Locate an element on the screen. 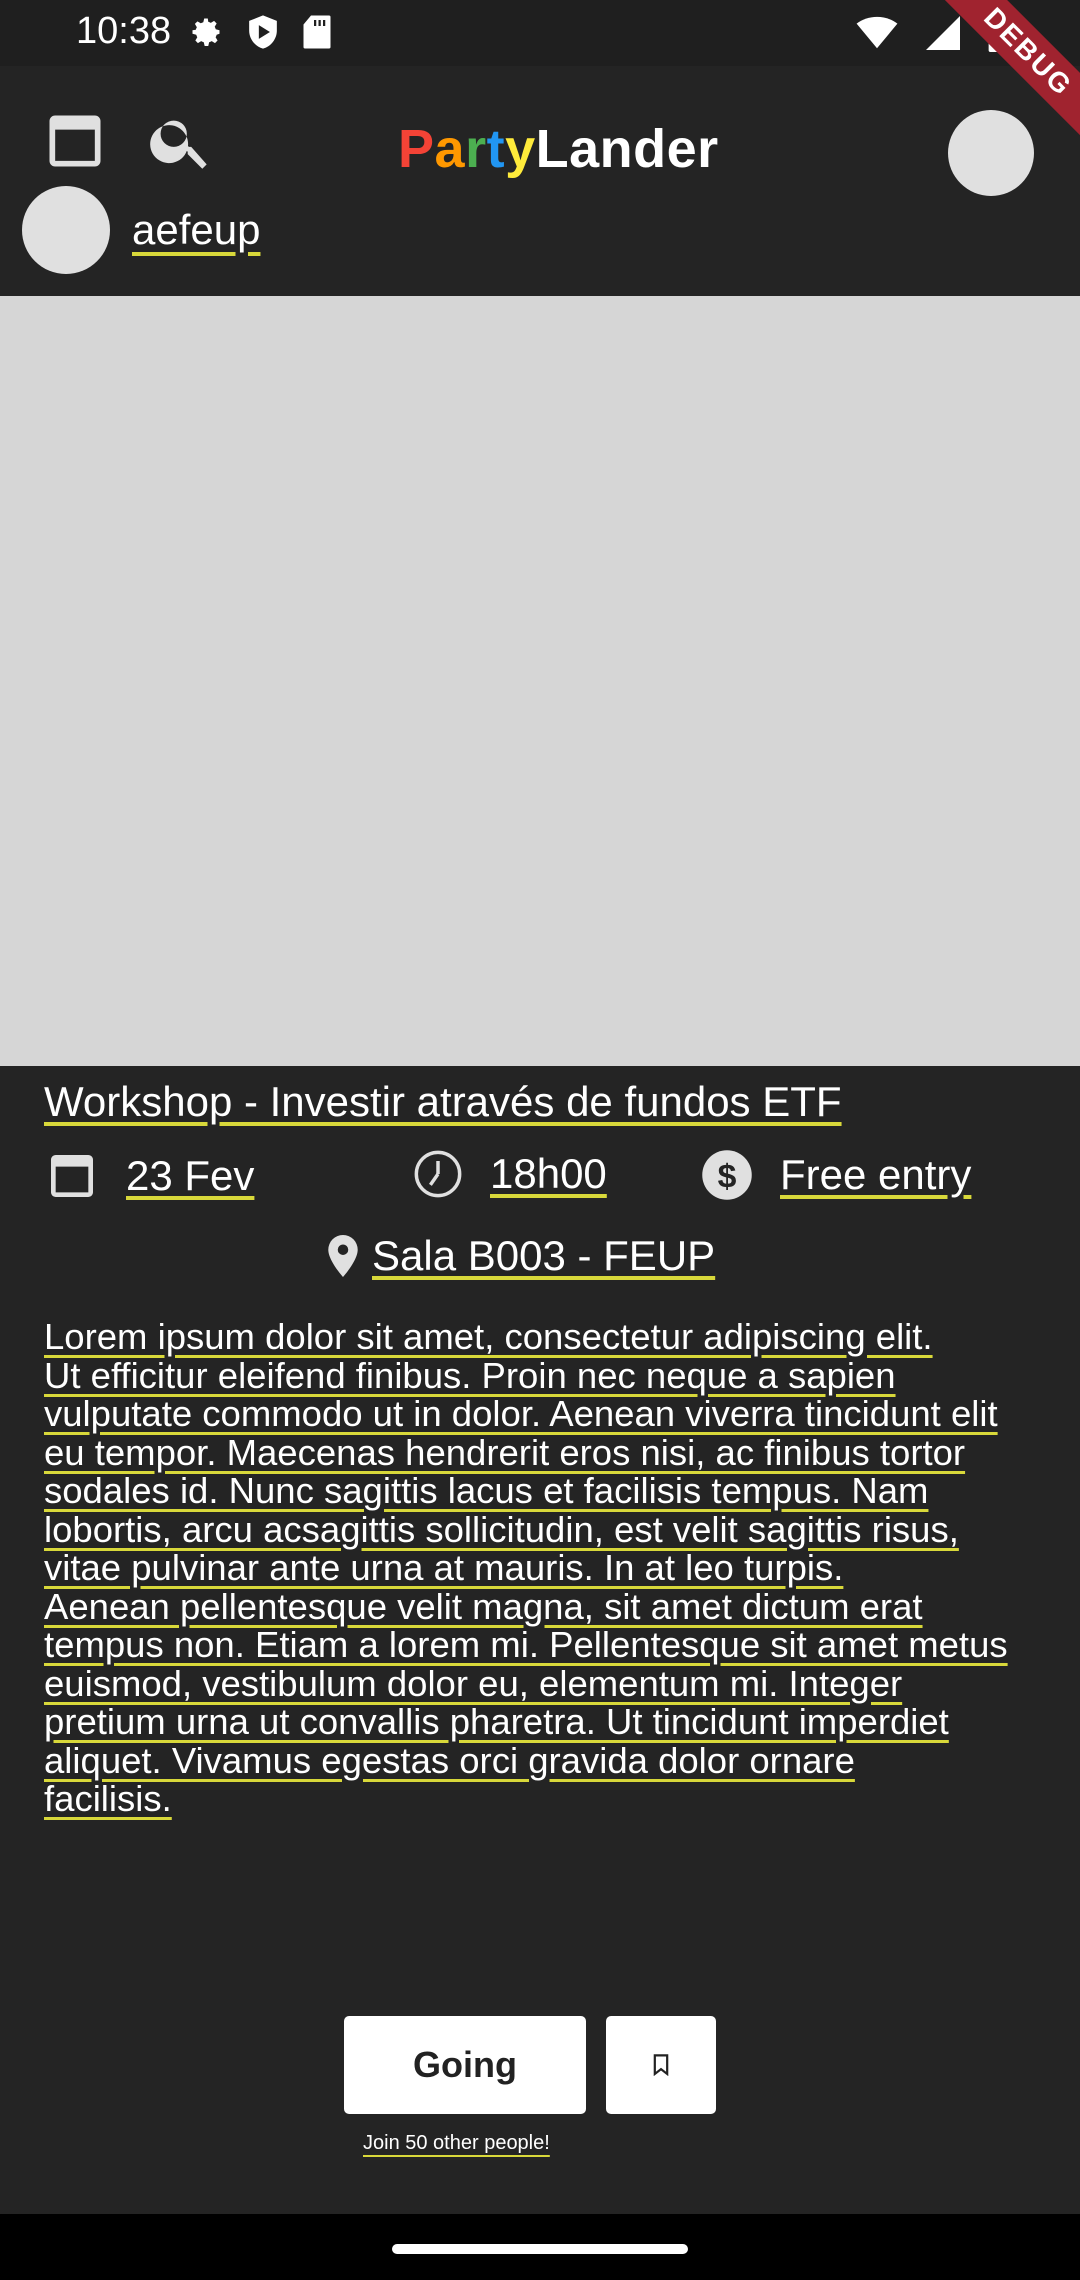 The height and width of the screenshot is (2280, 1080). logo-letter: r is located at coordinates (476, 149).